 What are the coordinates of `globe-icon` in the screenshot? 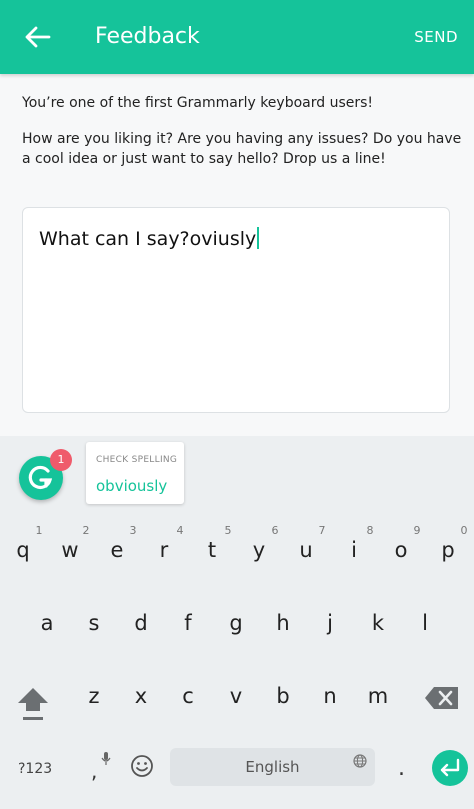 It's located at (360, 761).